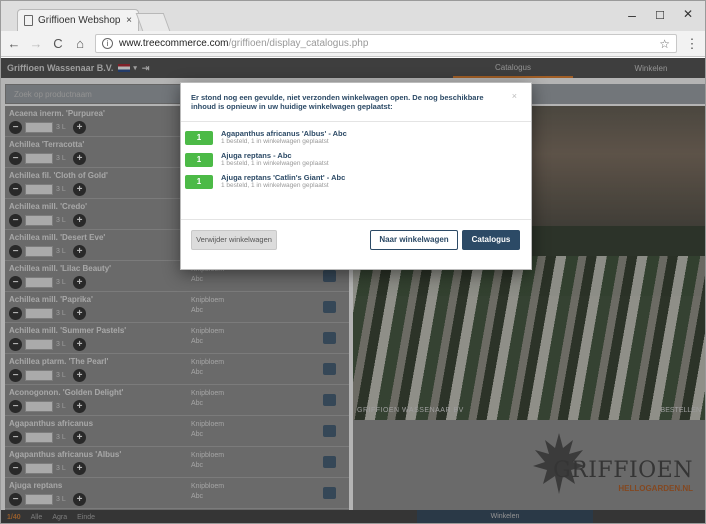 Image resolution: width=706 pixels, height=524 pixels. Describe the element at coordinates (414, 240) in the screenshot. I see `go-to-cart-button: Naar winkelwagen` at that location.